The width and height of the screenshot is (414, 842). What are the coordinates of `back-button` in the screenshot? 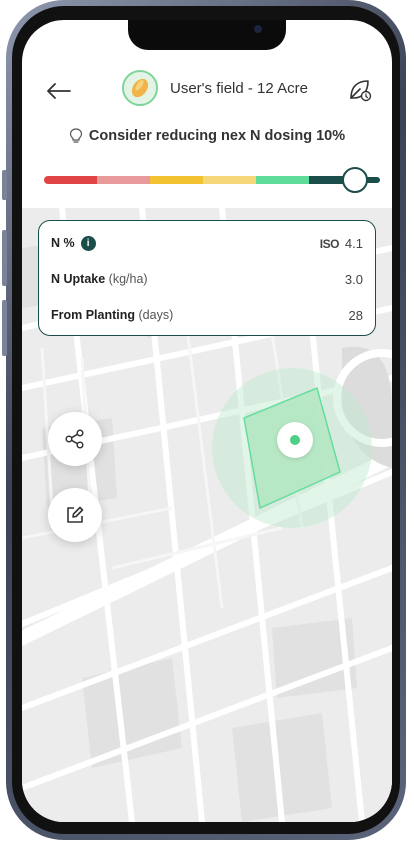 It's located at (59, 91).